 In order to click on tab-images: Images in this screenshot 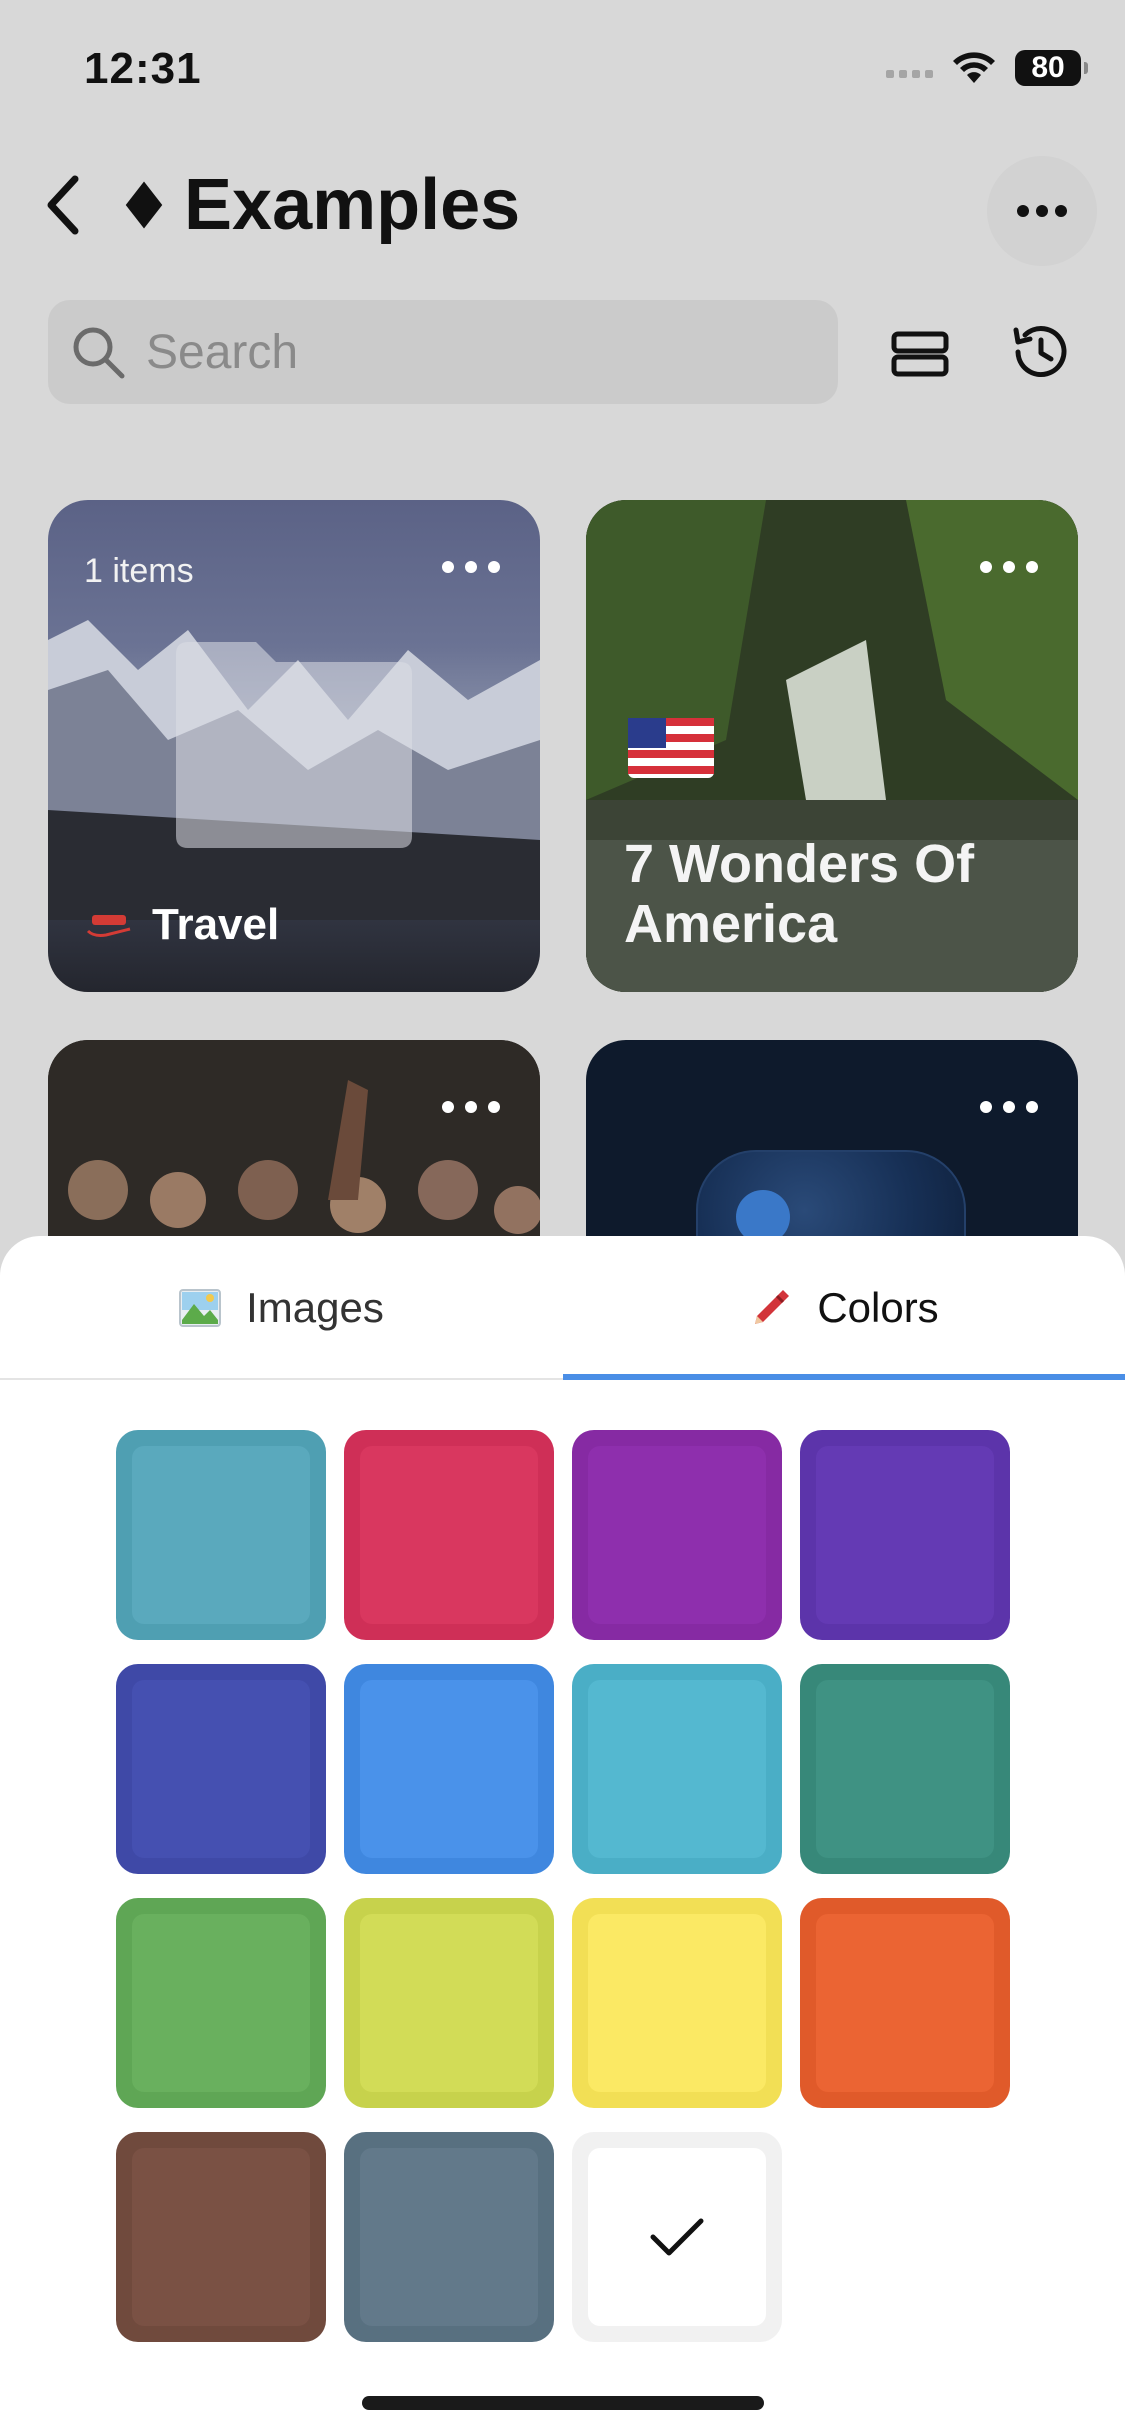, I will do `click(281, 1308)`.